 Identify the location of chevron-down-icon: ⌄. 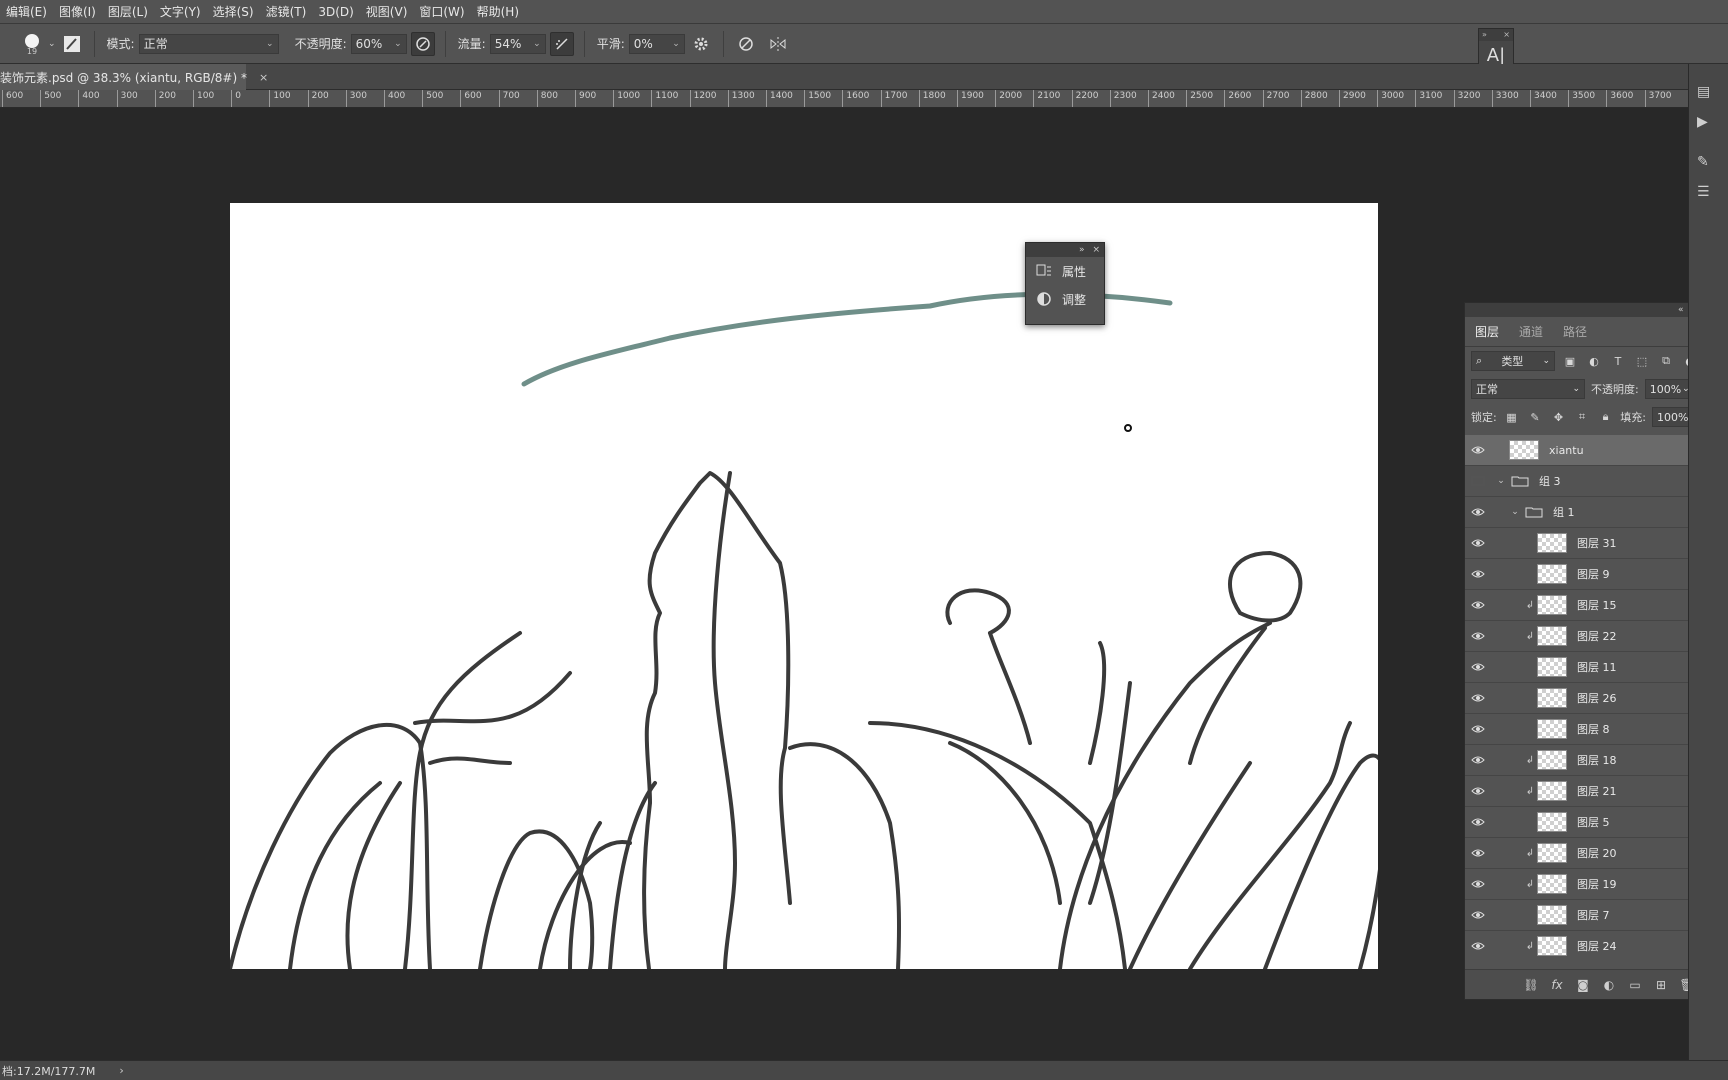
(1515, 512).